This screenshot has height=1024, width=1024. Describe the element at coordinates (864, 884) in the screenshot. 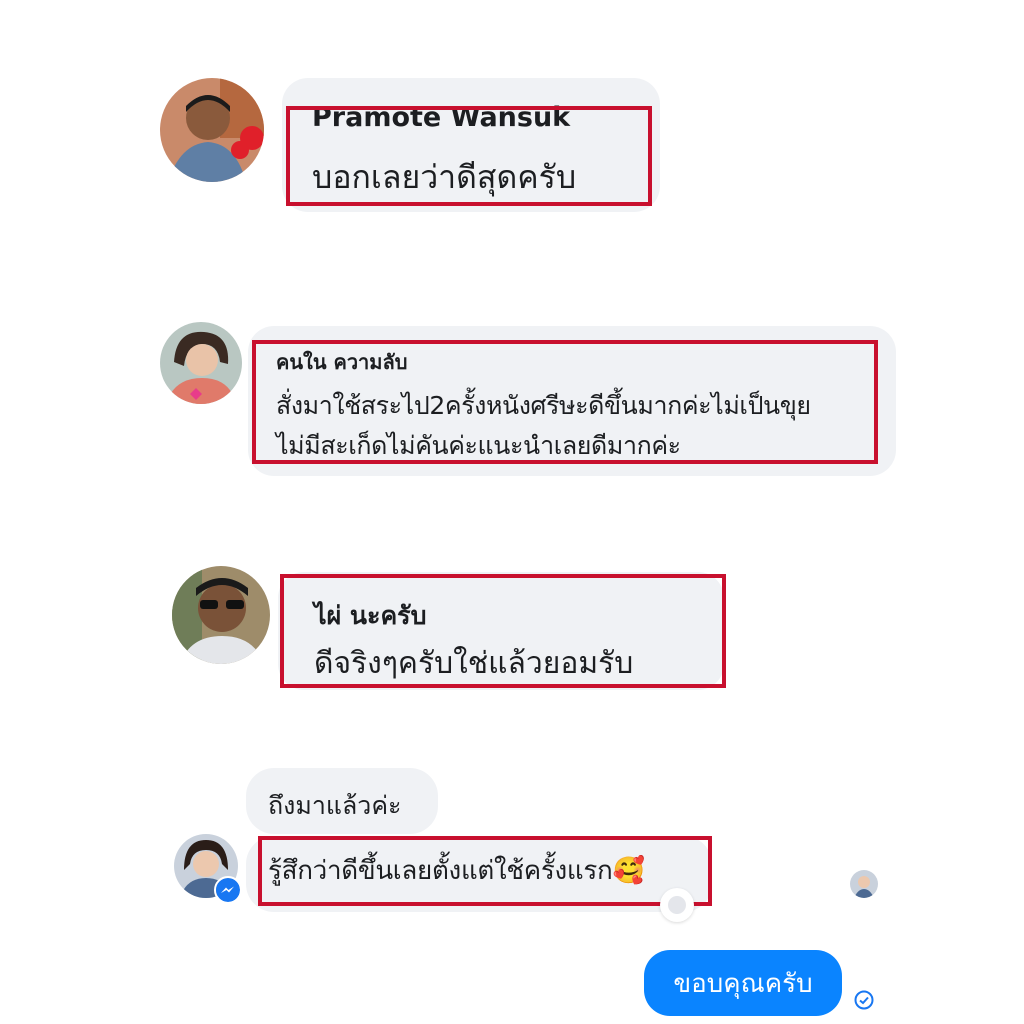

I see `seen-avatar` at that location.